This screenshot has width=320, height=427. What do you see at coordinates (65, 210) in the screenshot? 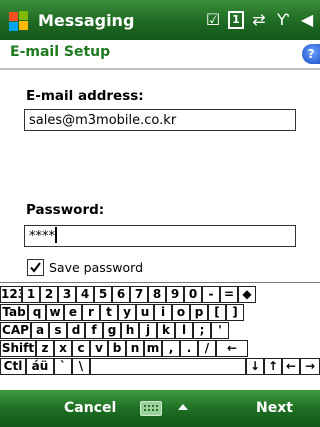
I see `password-label: Password:` at bounding box center [65, 210].